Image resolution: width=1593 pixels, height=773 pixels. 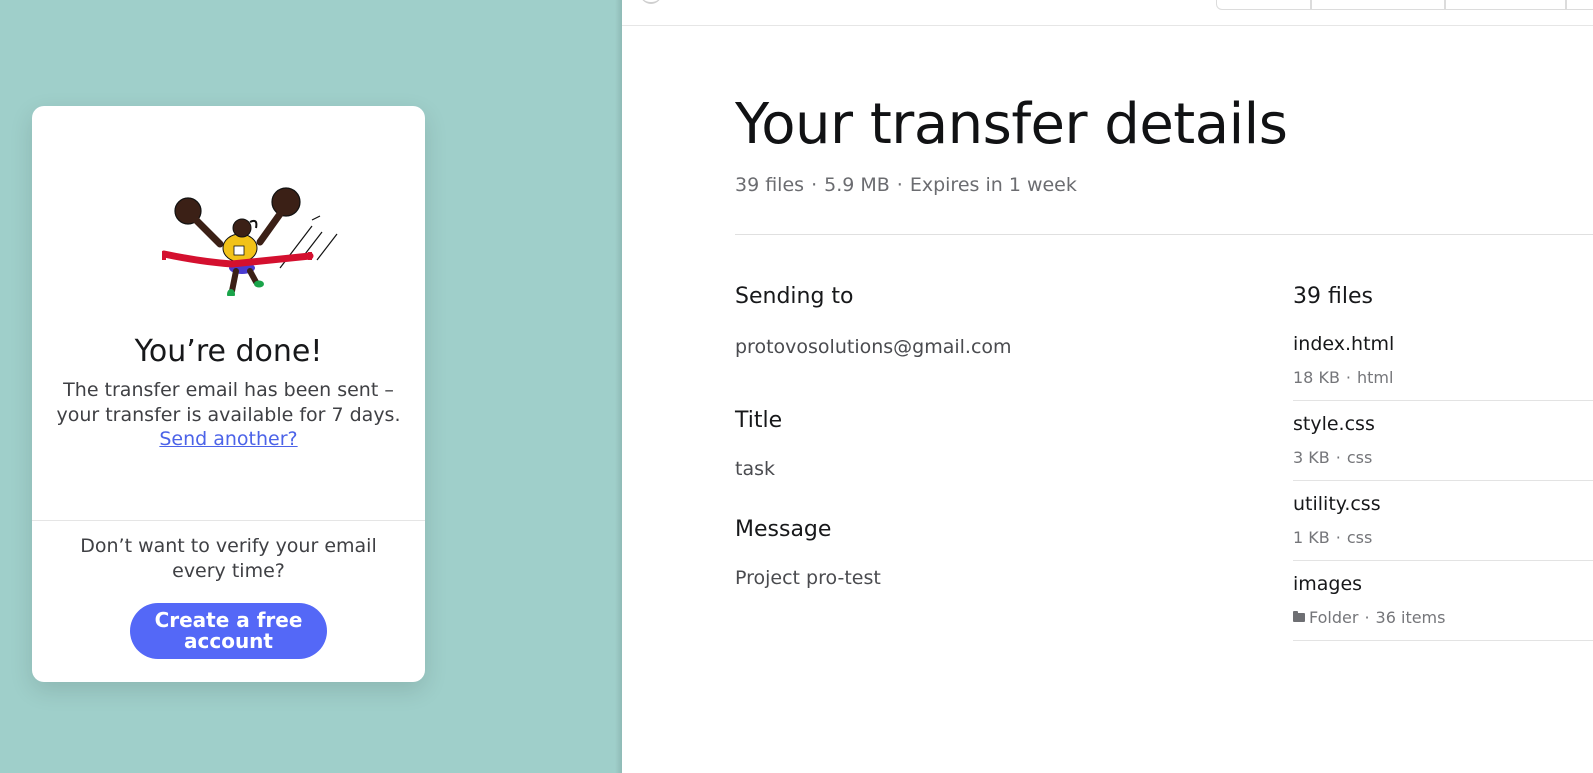 I want to click on folder-icon, so click(x=1299, y=616).